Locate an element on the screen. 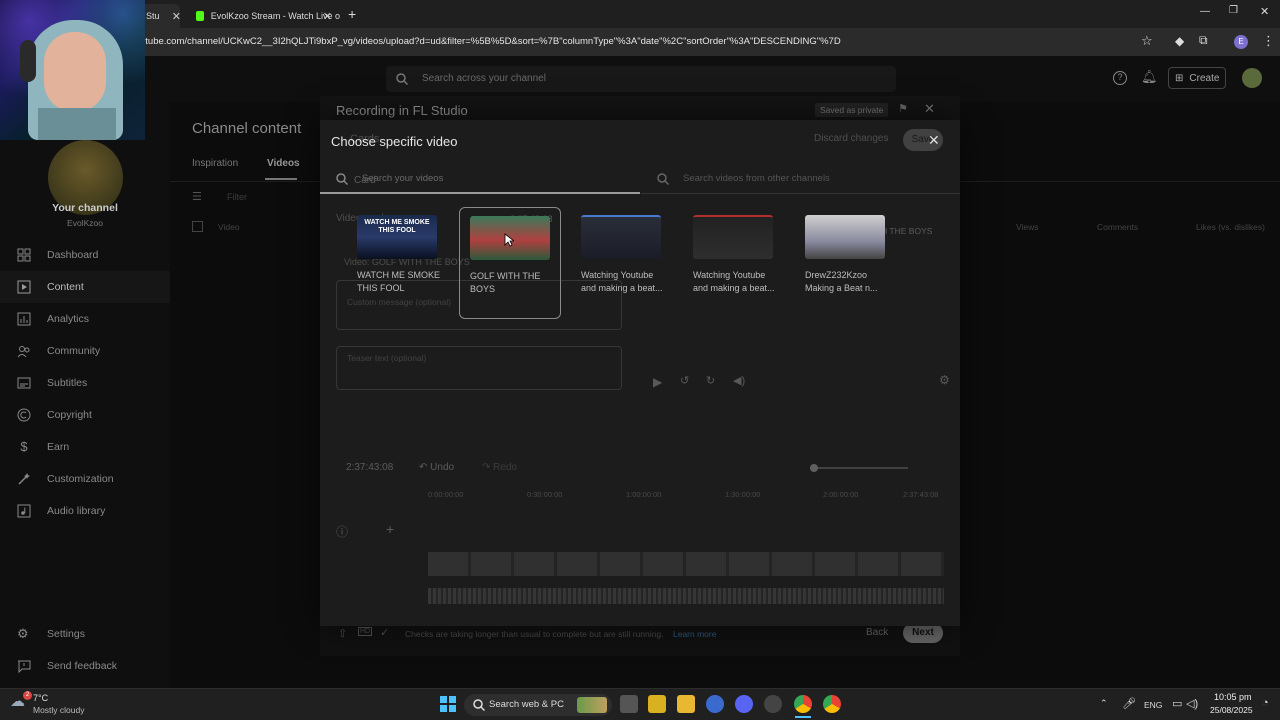 The height and width of the screenshot is (720, 1280). taskbar-search-label: Search web & PC is located at coordinates (526, 704).